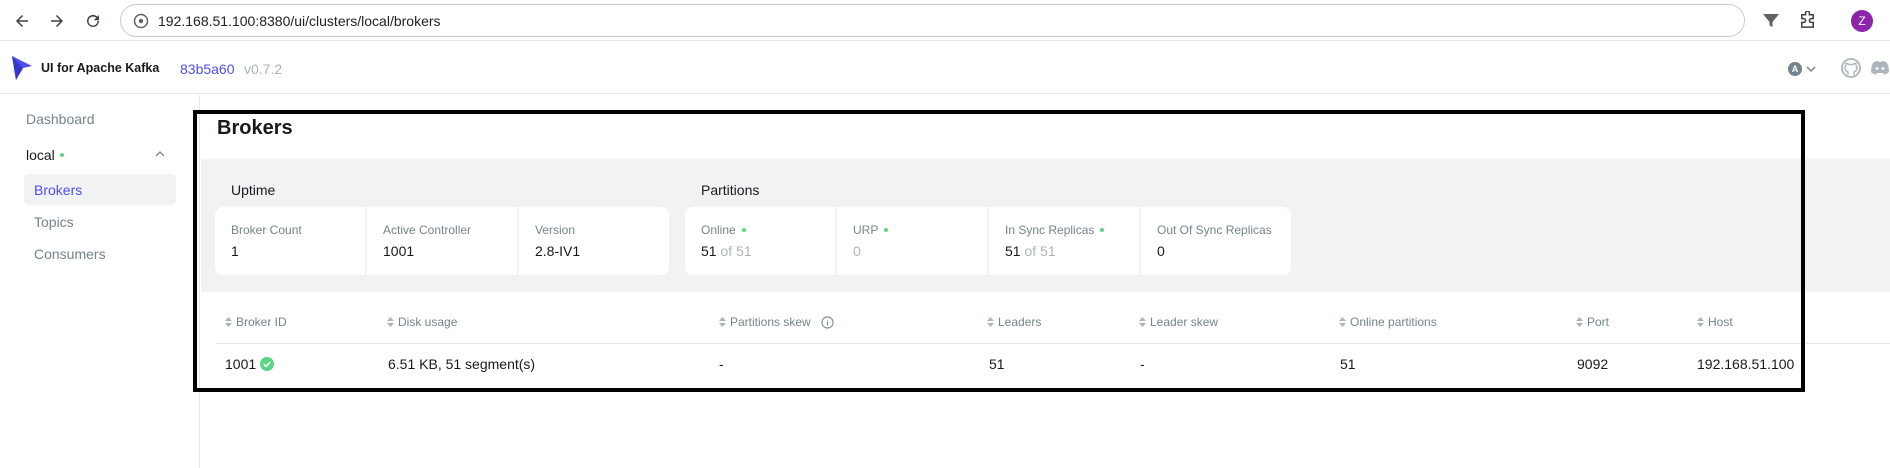  Describe the element at coordinates (1216, 241) in the screenshot. I see `out-of-sync-replicas-card: Out Of Sync Replicas 0` at that location.